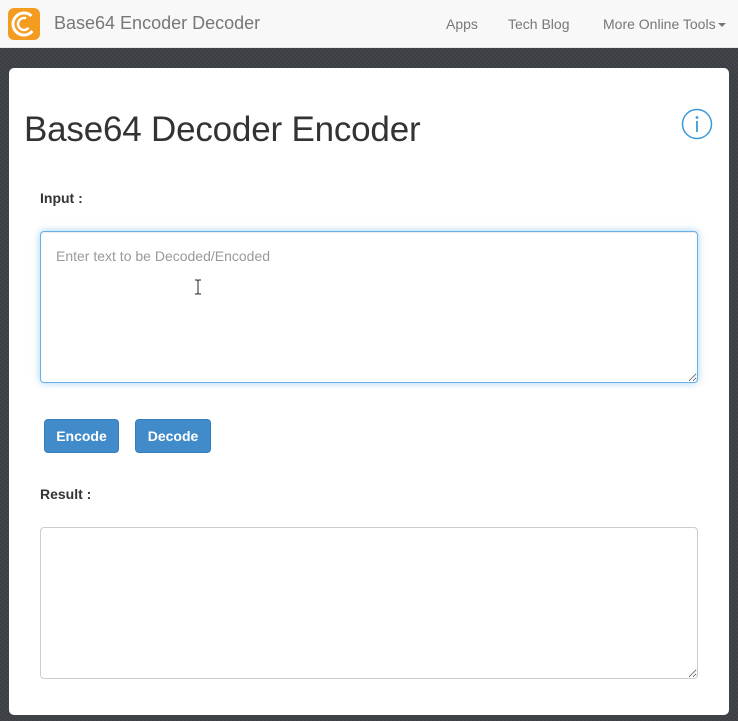 The image size is (738, 721). I want to click on result-label: Result :, so click(66, 494).